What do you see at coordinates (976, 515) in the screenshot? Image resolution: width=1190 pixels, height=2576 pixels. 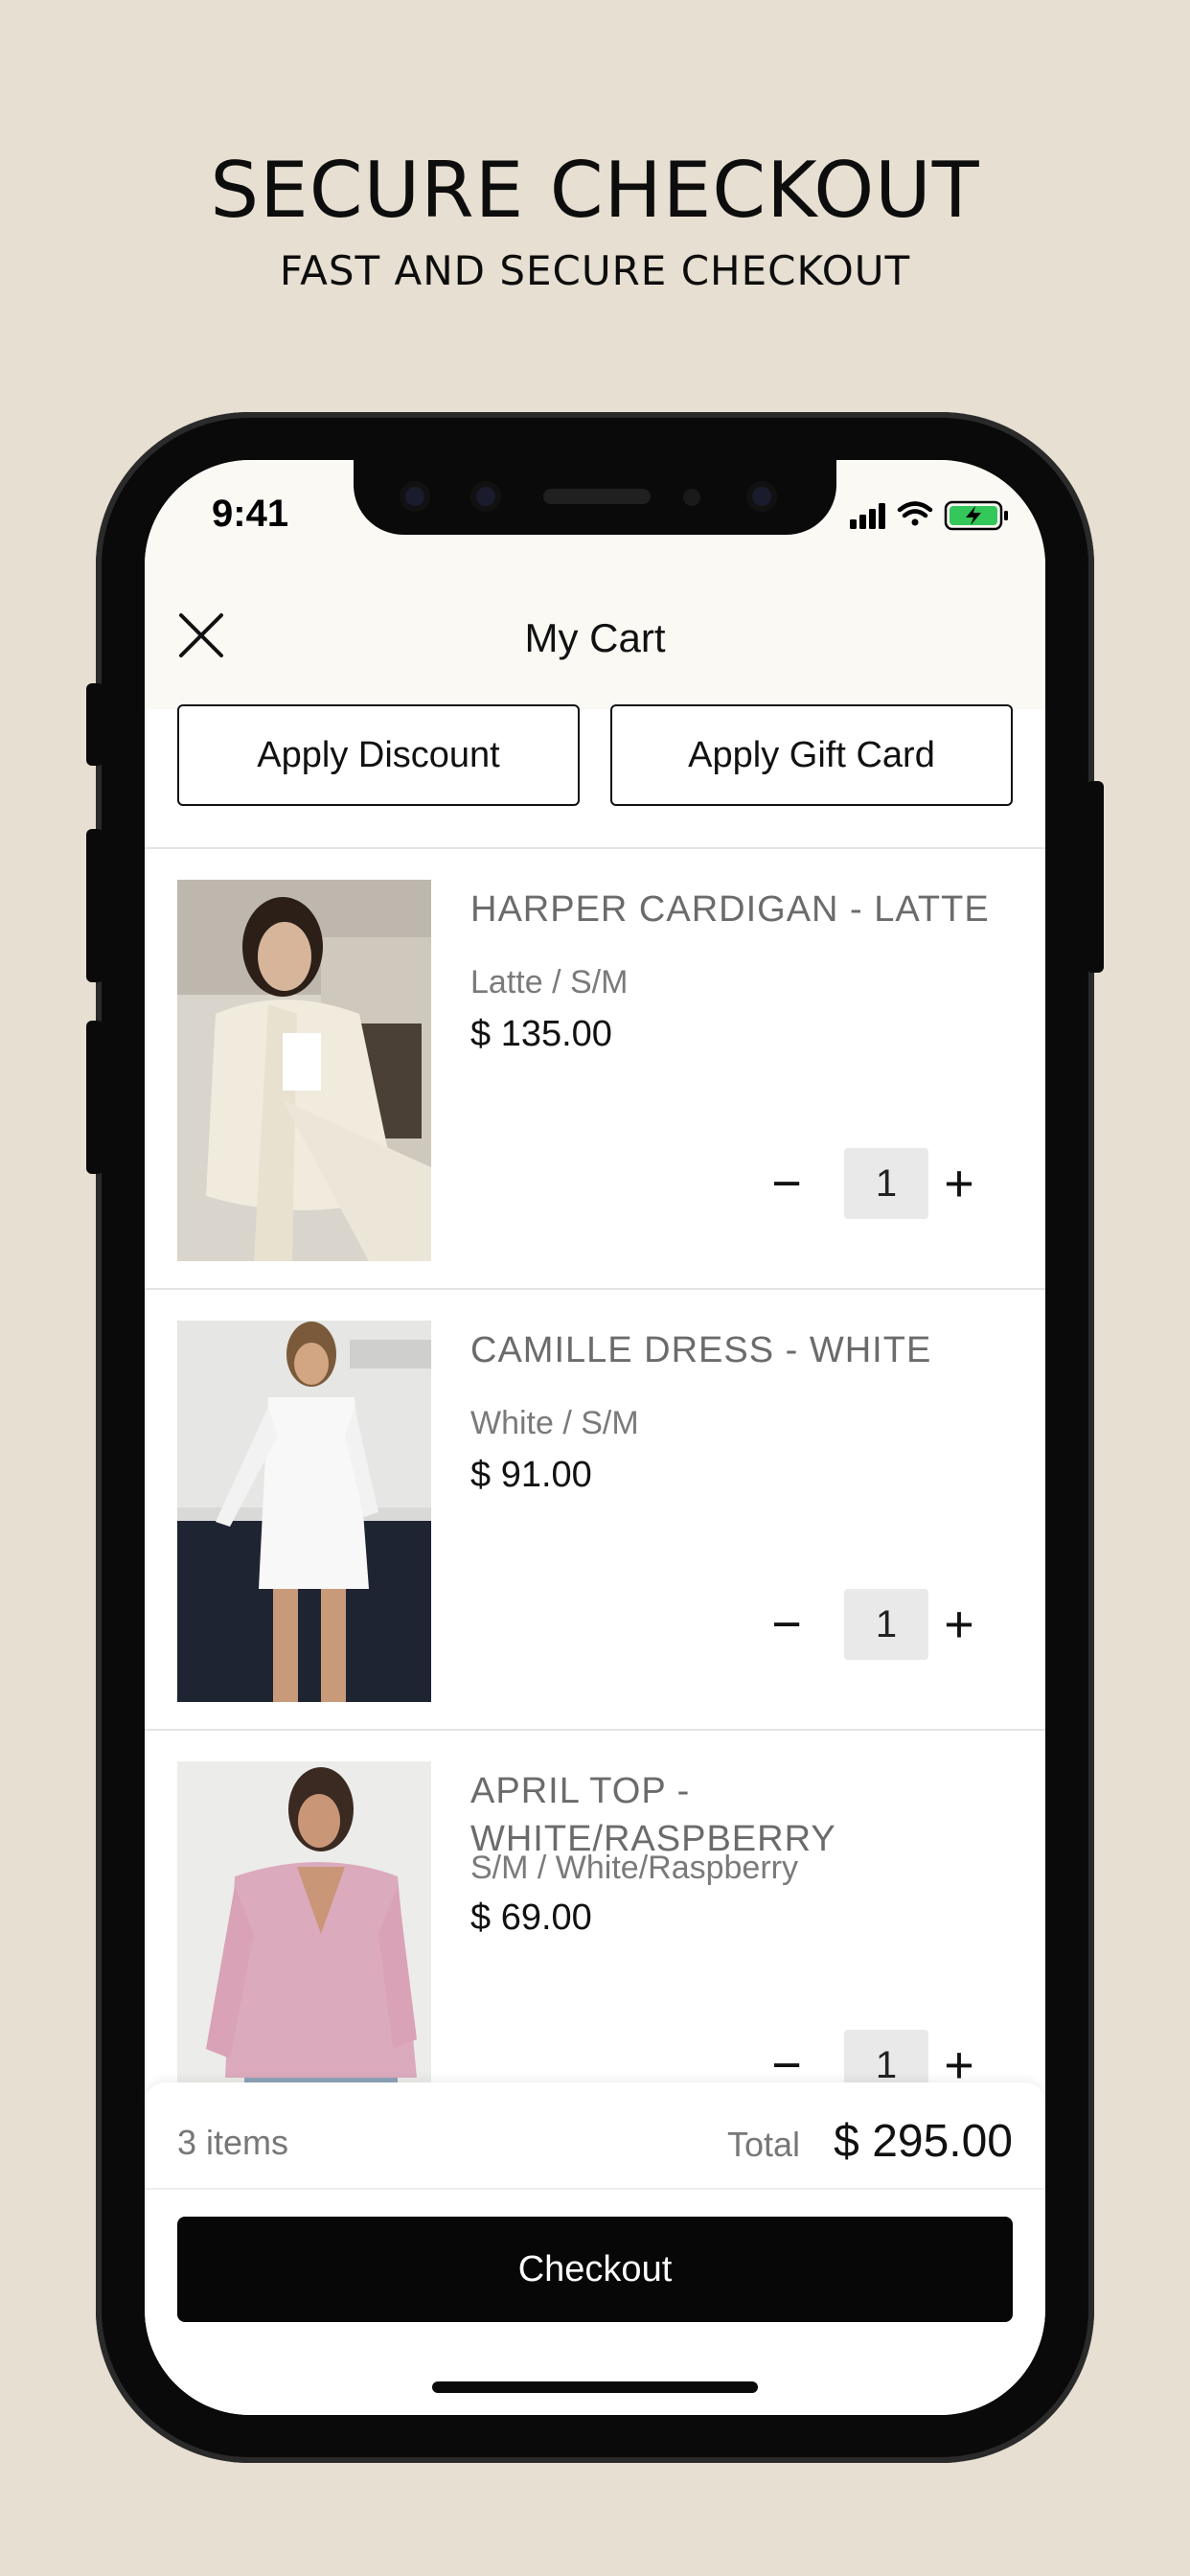 I see `battery-charging-icon` at bounding box center [976, 515].